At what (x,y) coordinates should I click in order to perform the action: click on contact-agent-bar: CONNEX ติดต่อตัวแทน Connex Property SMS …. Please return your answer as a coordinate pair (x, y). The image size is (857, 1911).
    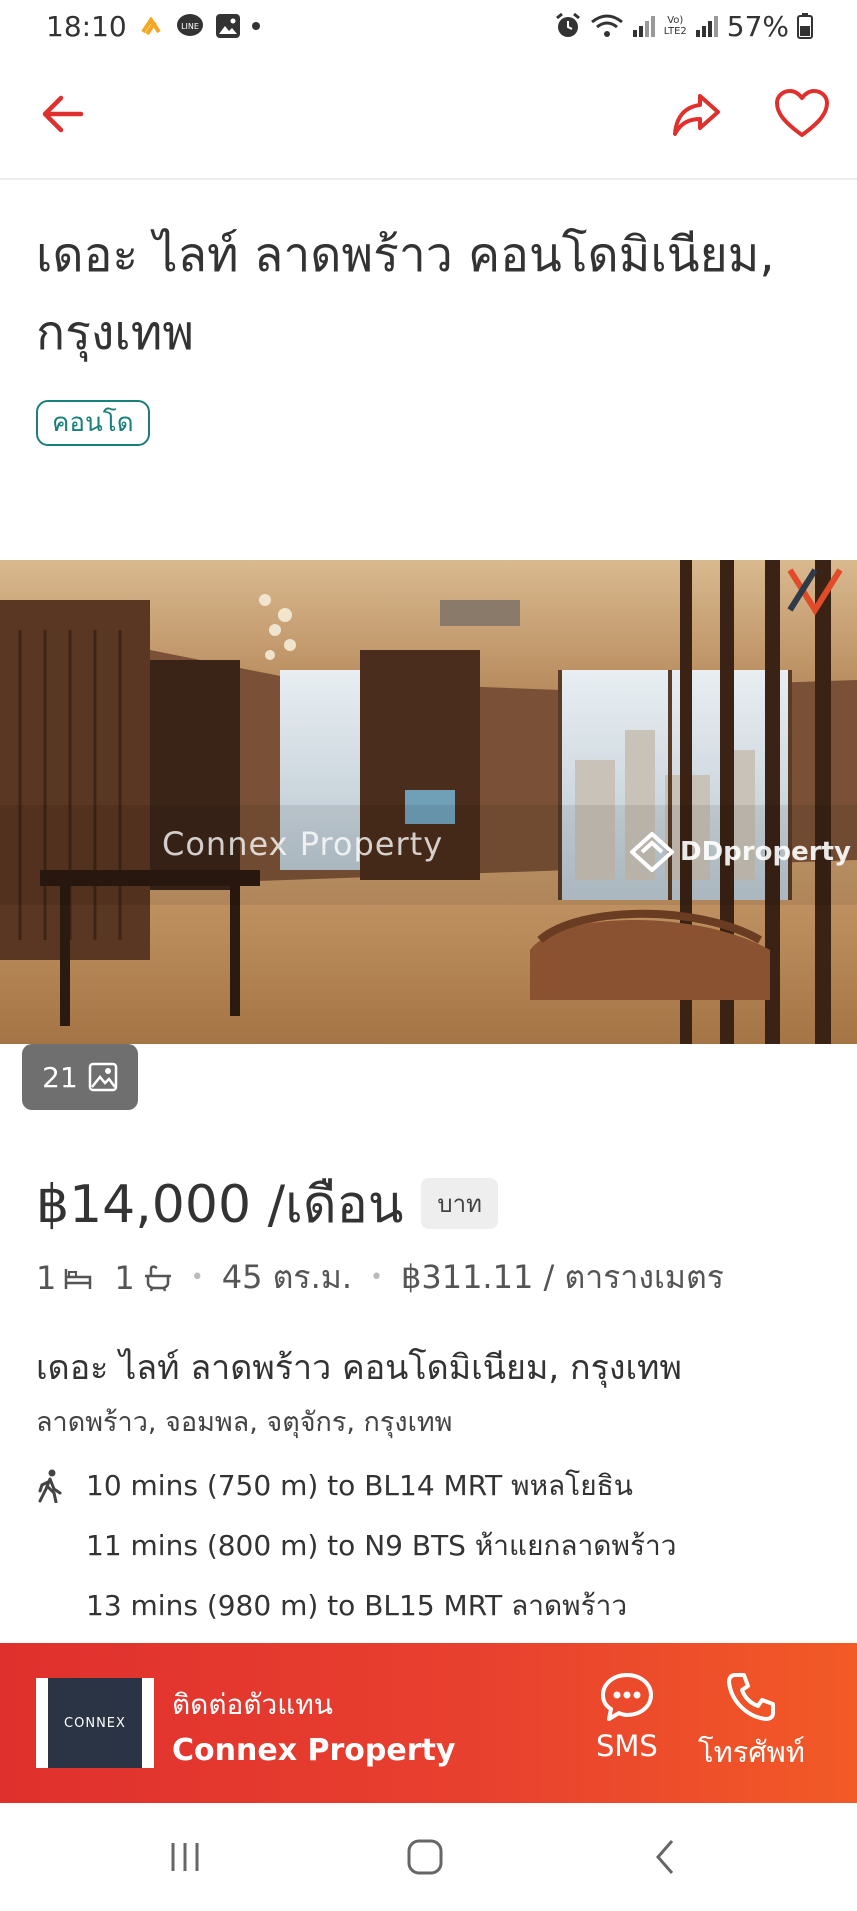
    Looking at the image, I should click on (428, 1723).